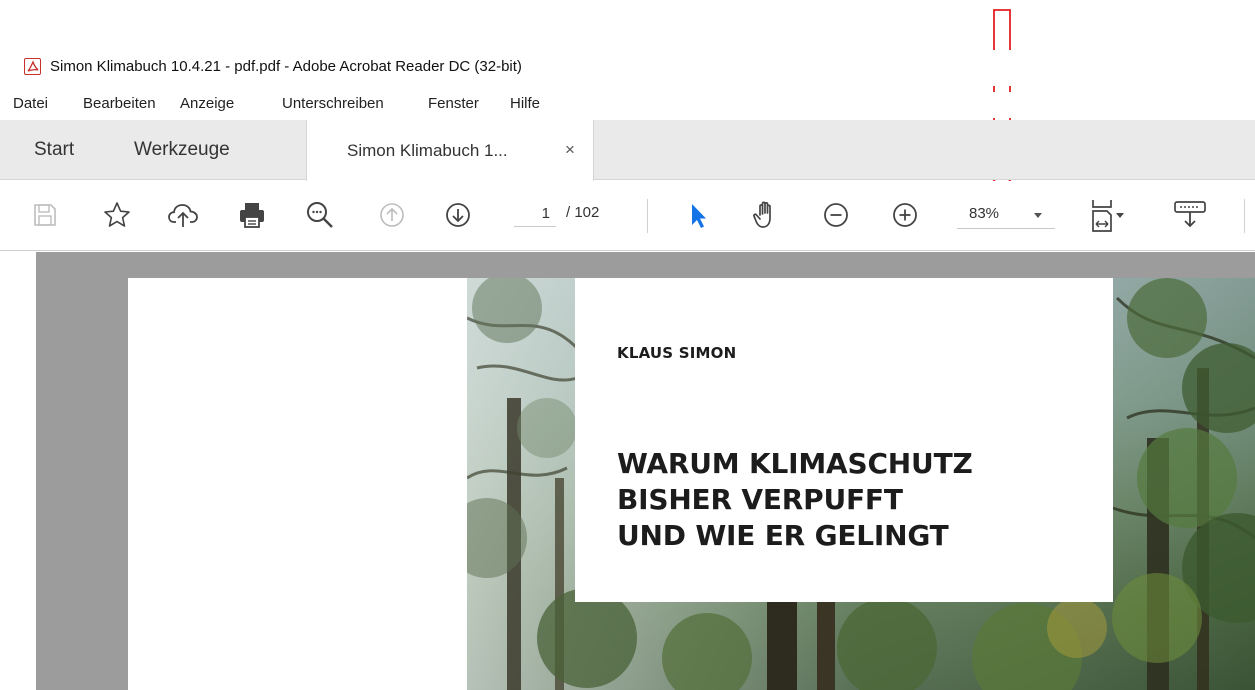  Describe the element at coordinates (583, 212) in the screenshot. I see `page-total-label: / 102` at that location.